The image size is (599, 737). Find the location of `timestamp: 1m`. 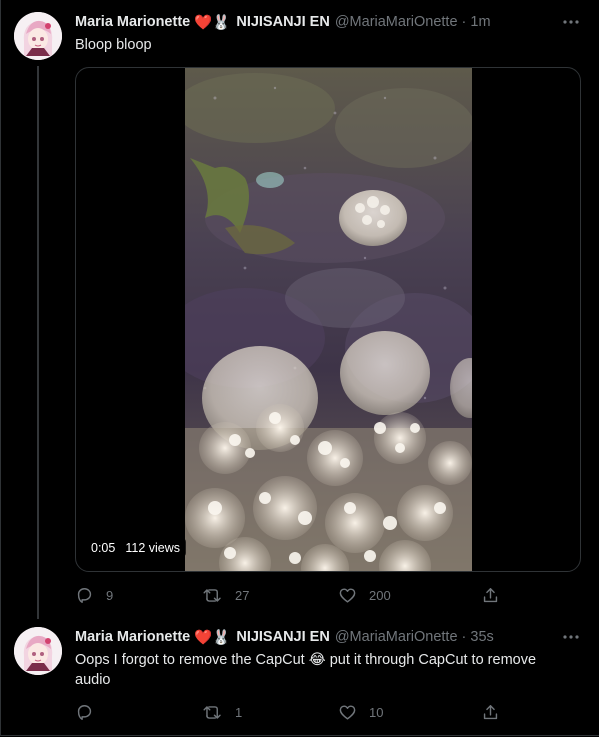

timestamp: 1m is located at coordinates (480, 22).